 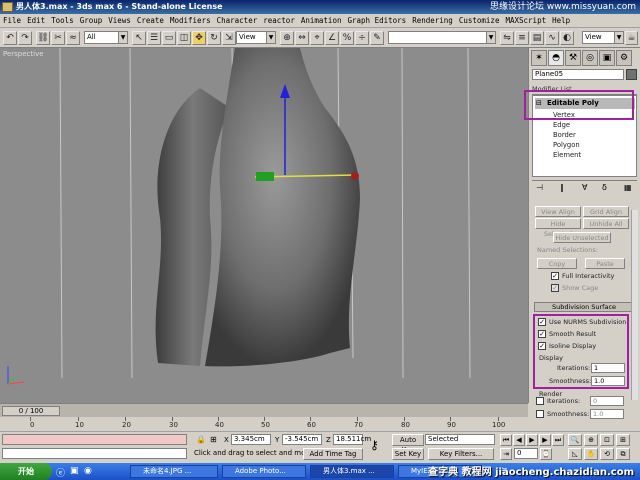 What do you see at coordinates (623, 454) in the screenshot?
I see `maximize-viewport-icon: ⧉` at bounding box center [623, 454].